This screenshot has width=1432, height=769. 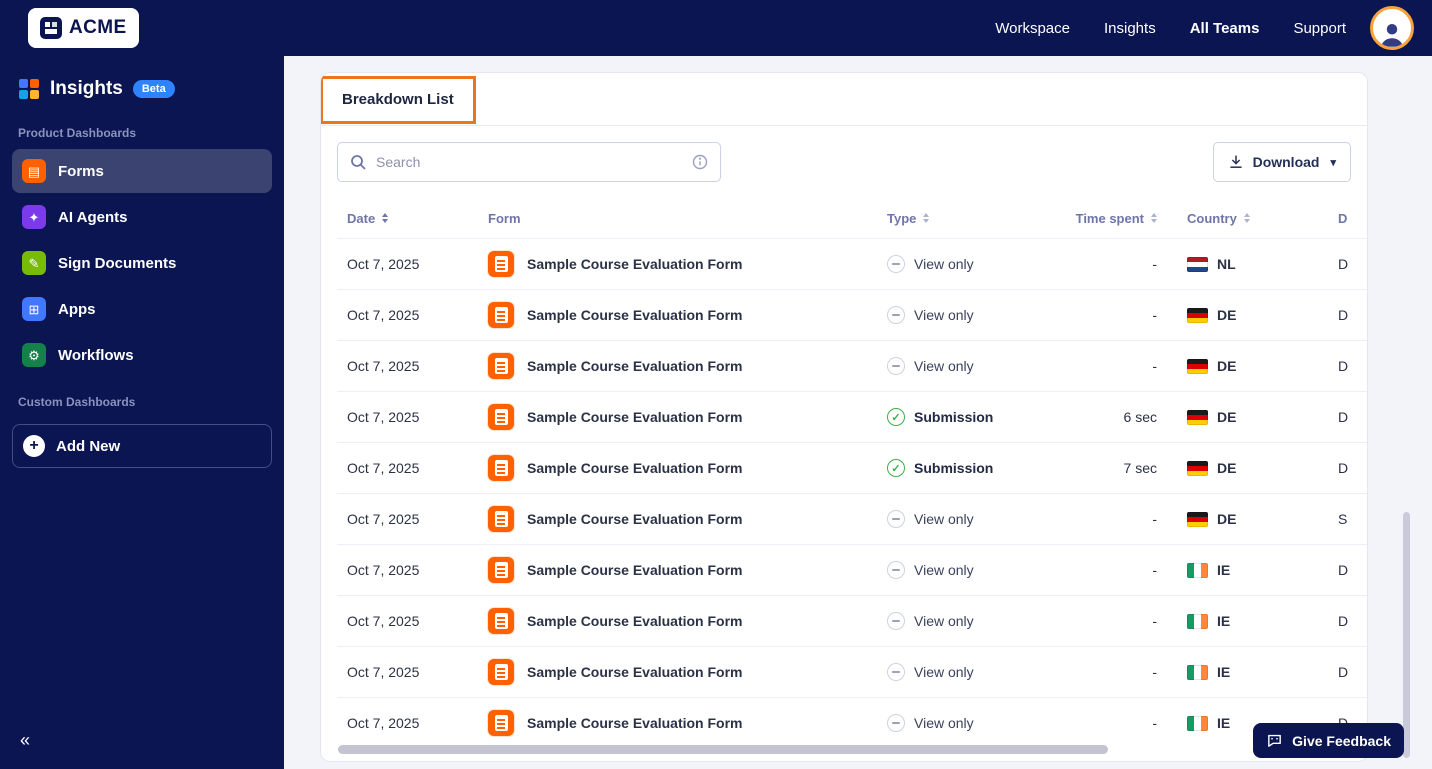 I want to click on nav-all-teams: All Teams, so click(x=1225, y=28).